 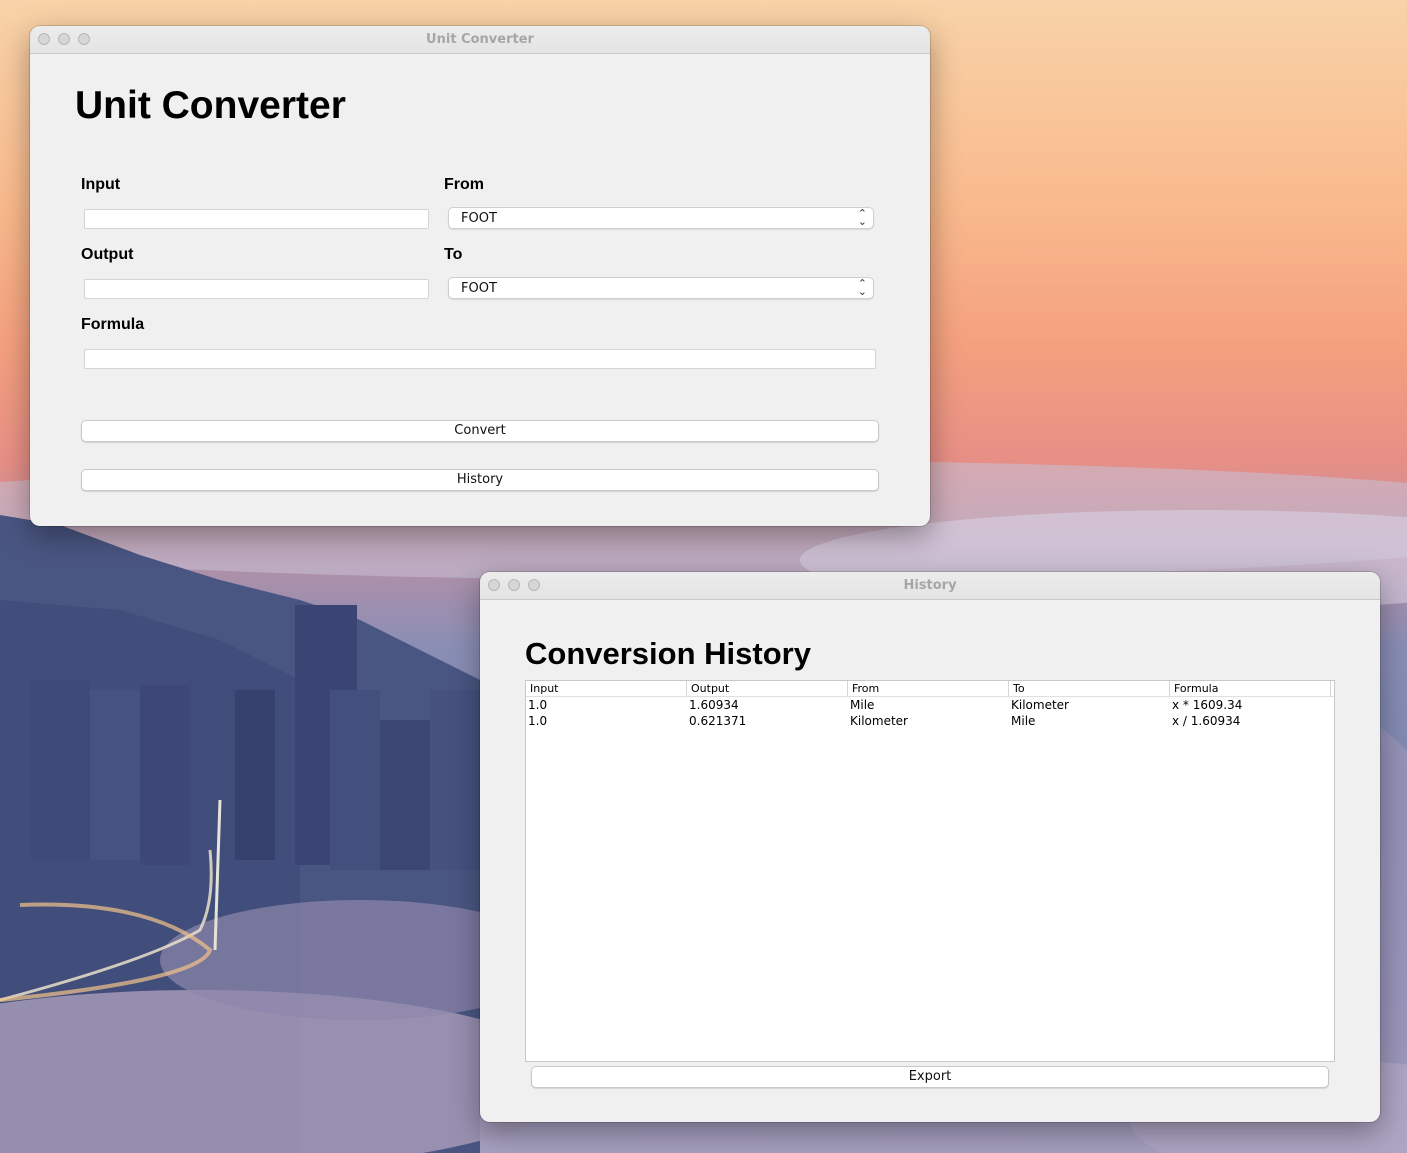 I want to click on table-header: Input Output From To Formula, so click(x=930, y=689).